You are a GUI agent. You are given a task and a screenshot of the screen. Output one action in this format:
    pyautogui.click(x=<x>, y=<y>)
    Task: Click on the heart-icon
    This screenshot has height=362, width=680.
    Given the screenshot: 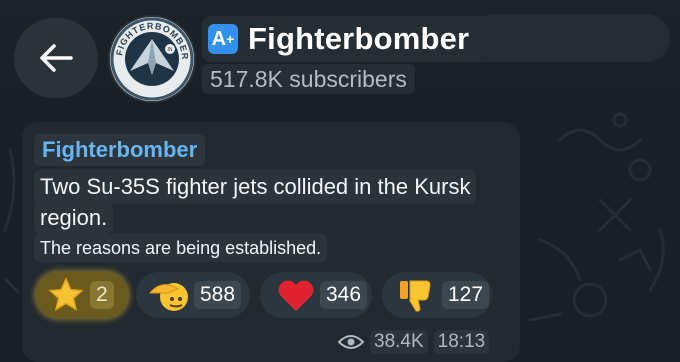 What is the action you would take?
    pyautogui.click(x=296, y=295)
    